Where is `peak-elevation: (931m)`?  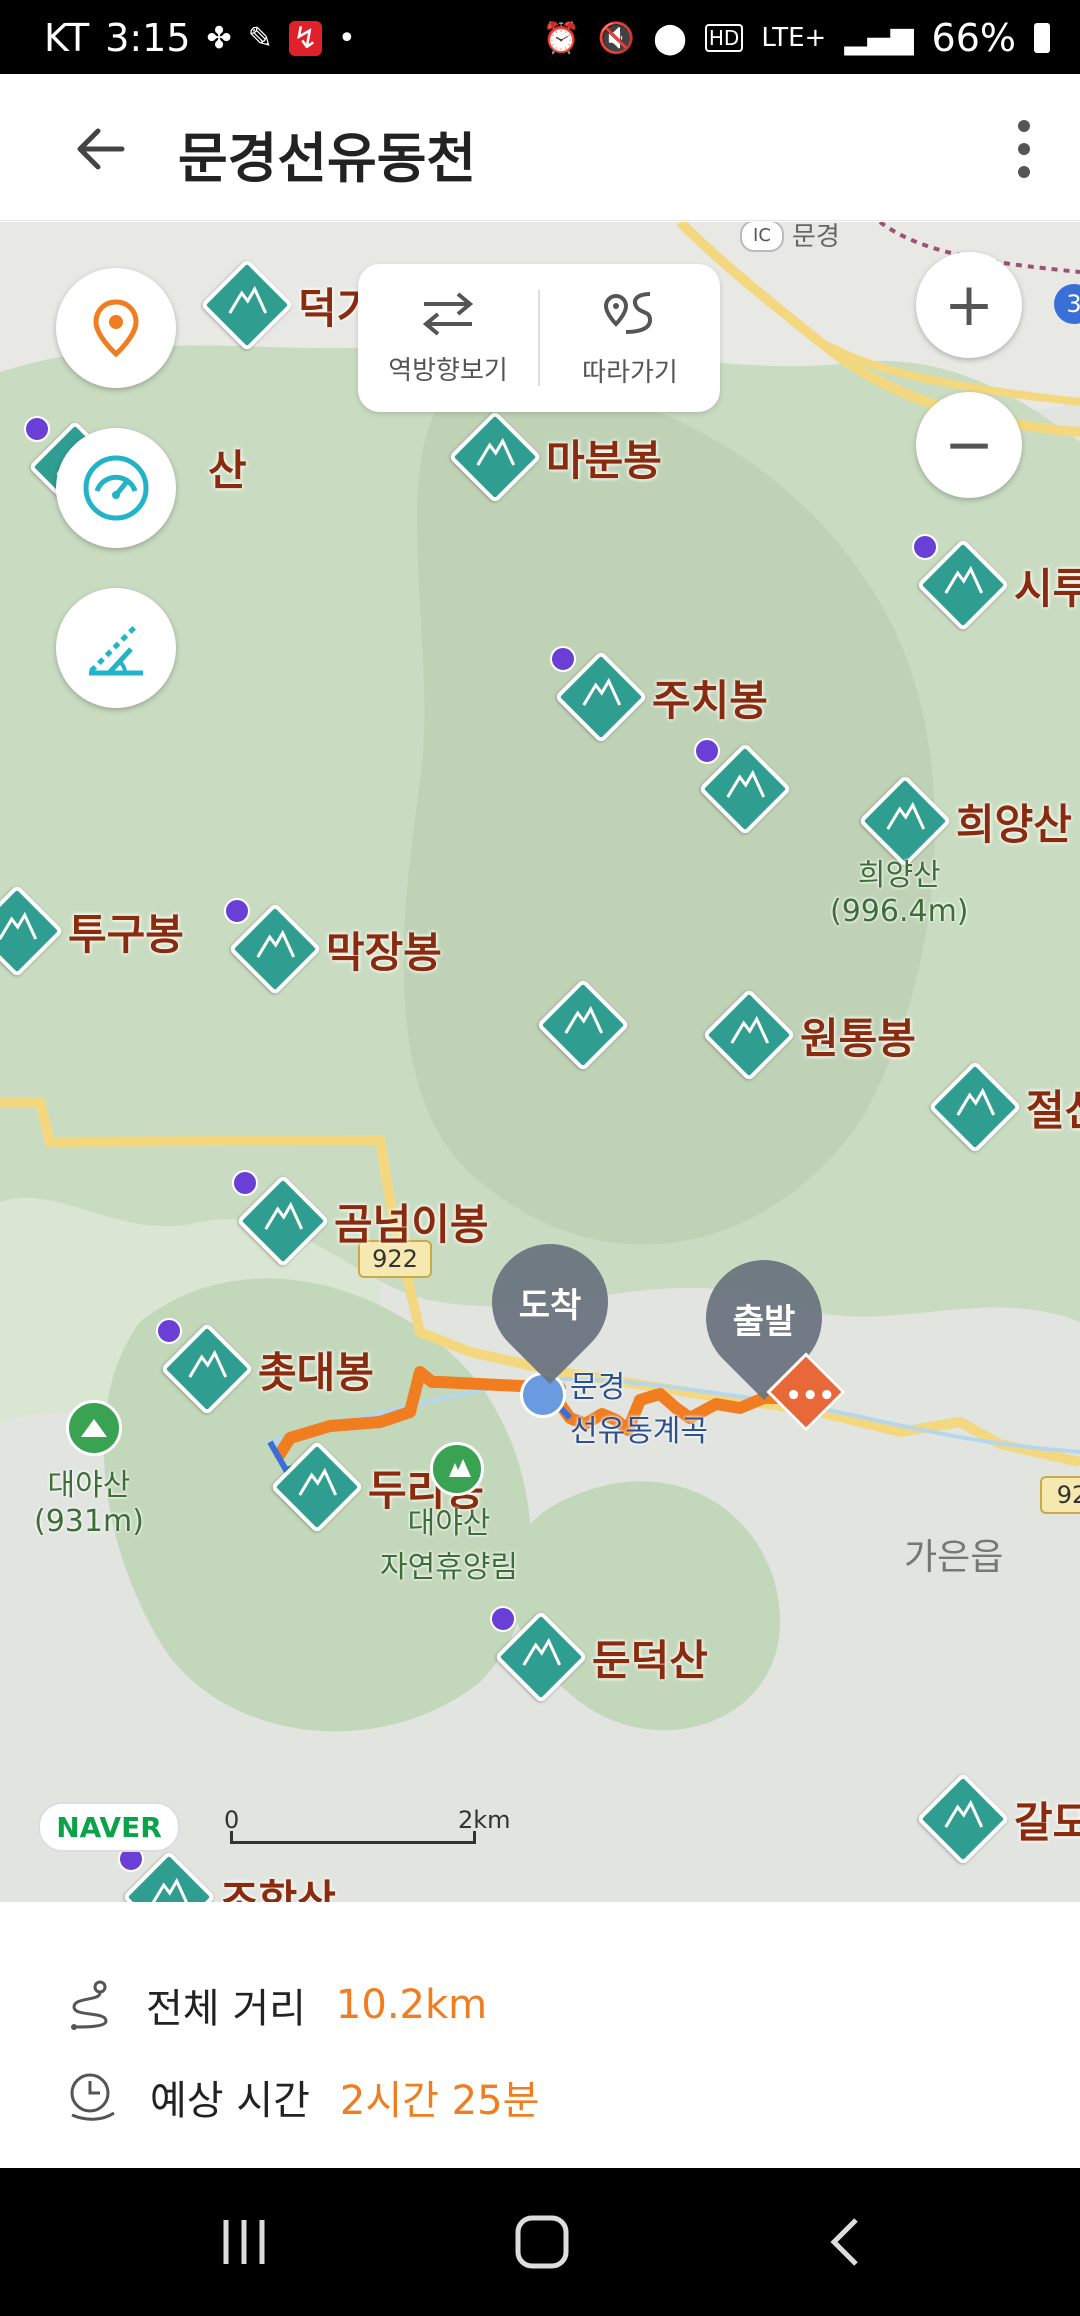 peak-elevation: (931m) is located at coordinates (89, 1521).